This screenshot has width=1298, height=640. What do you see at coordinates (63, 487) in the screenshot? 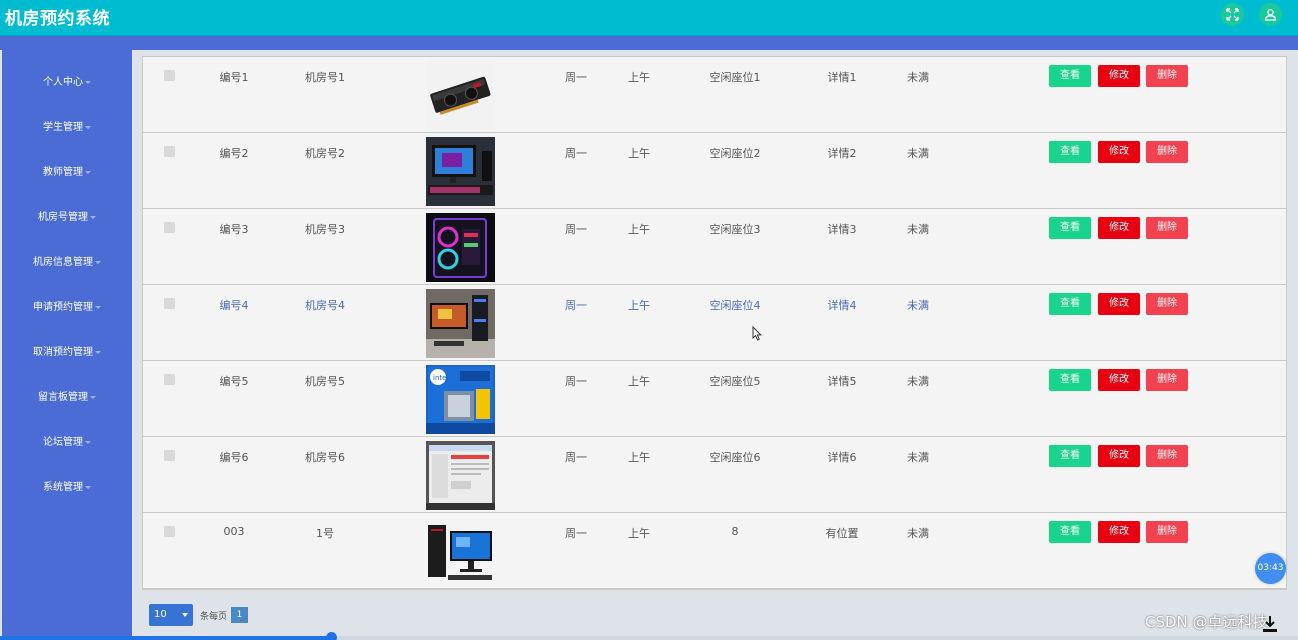
I see `sidebar-item-label: 系统管理` at bounding box center [63, 487].